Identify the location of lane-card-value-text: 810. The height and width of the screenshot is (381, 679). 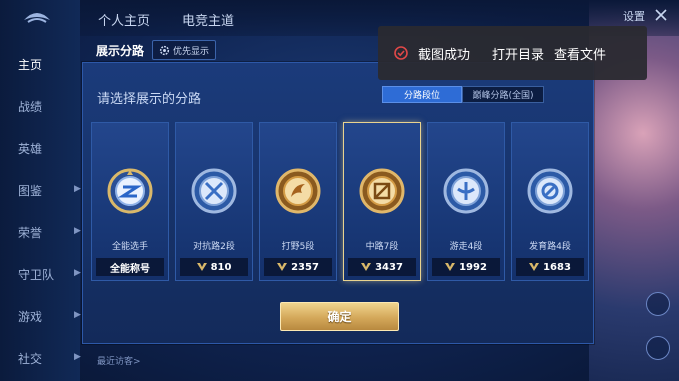
(221, 267).